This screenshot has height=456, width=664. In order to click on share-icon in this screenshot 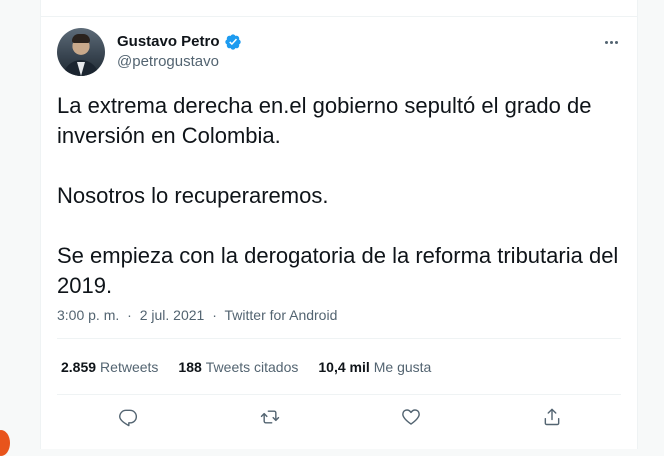, I will do `click(552, 417)`.